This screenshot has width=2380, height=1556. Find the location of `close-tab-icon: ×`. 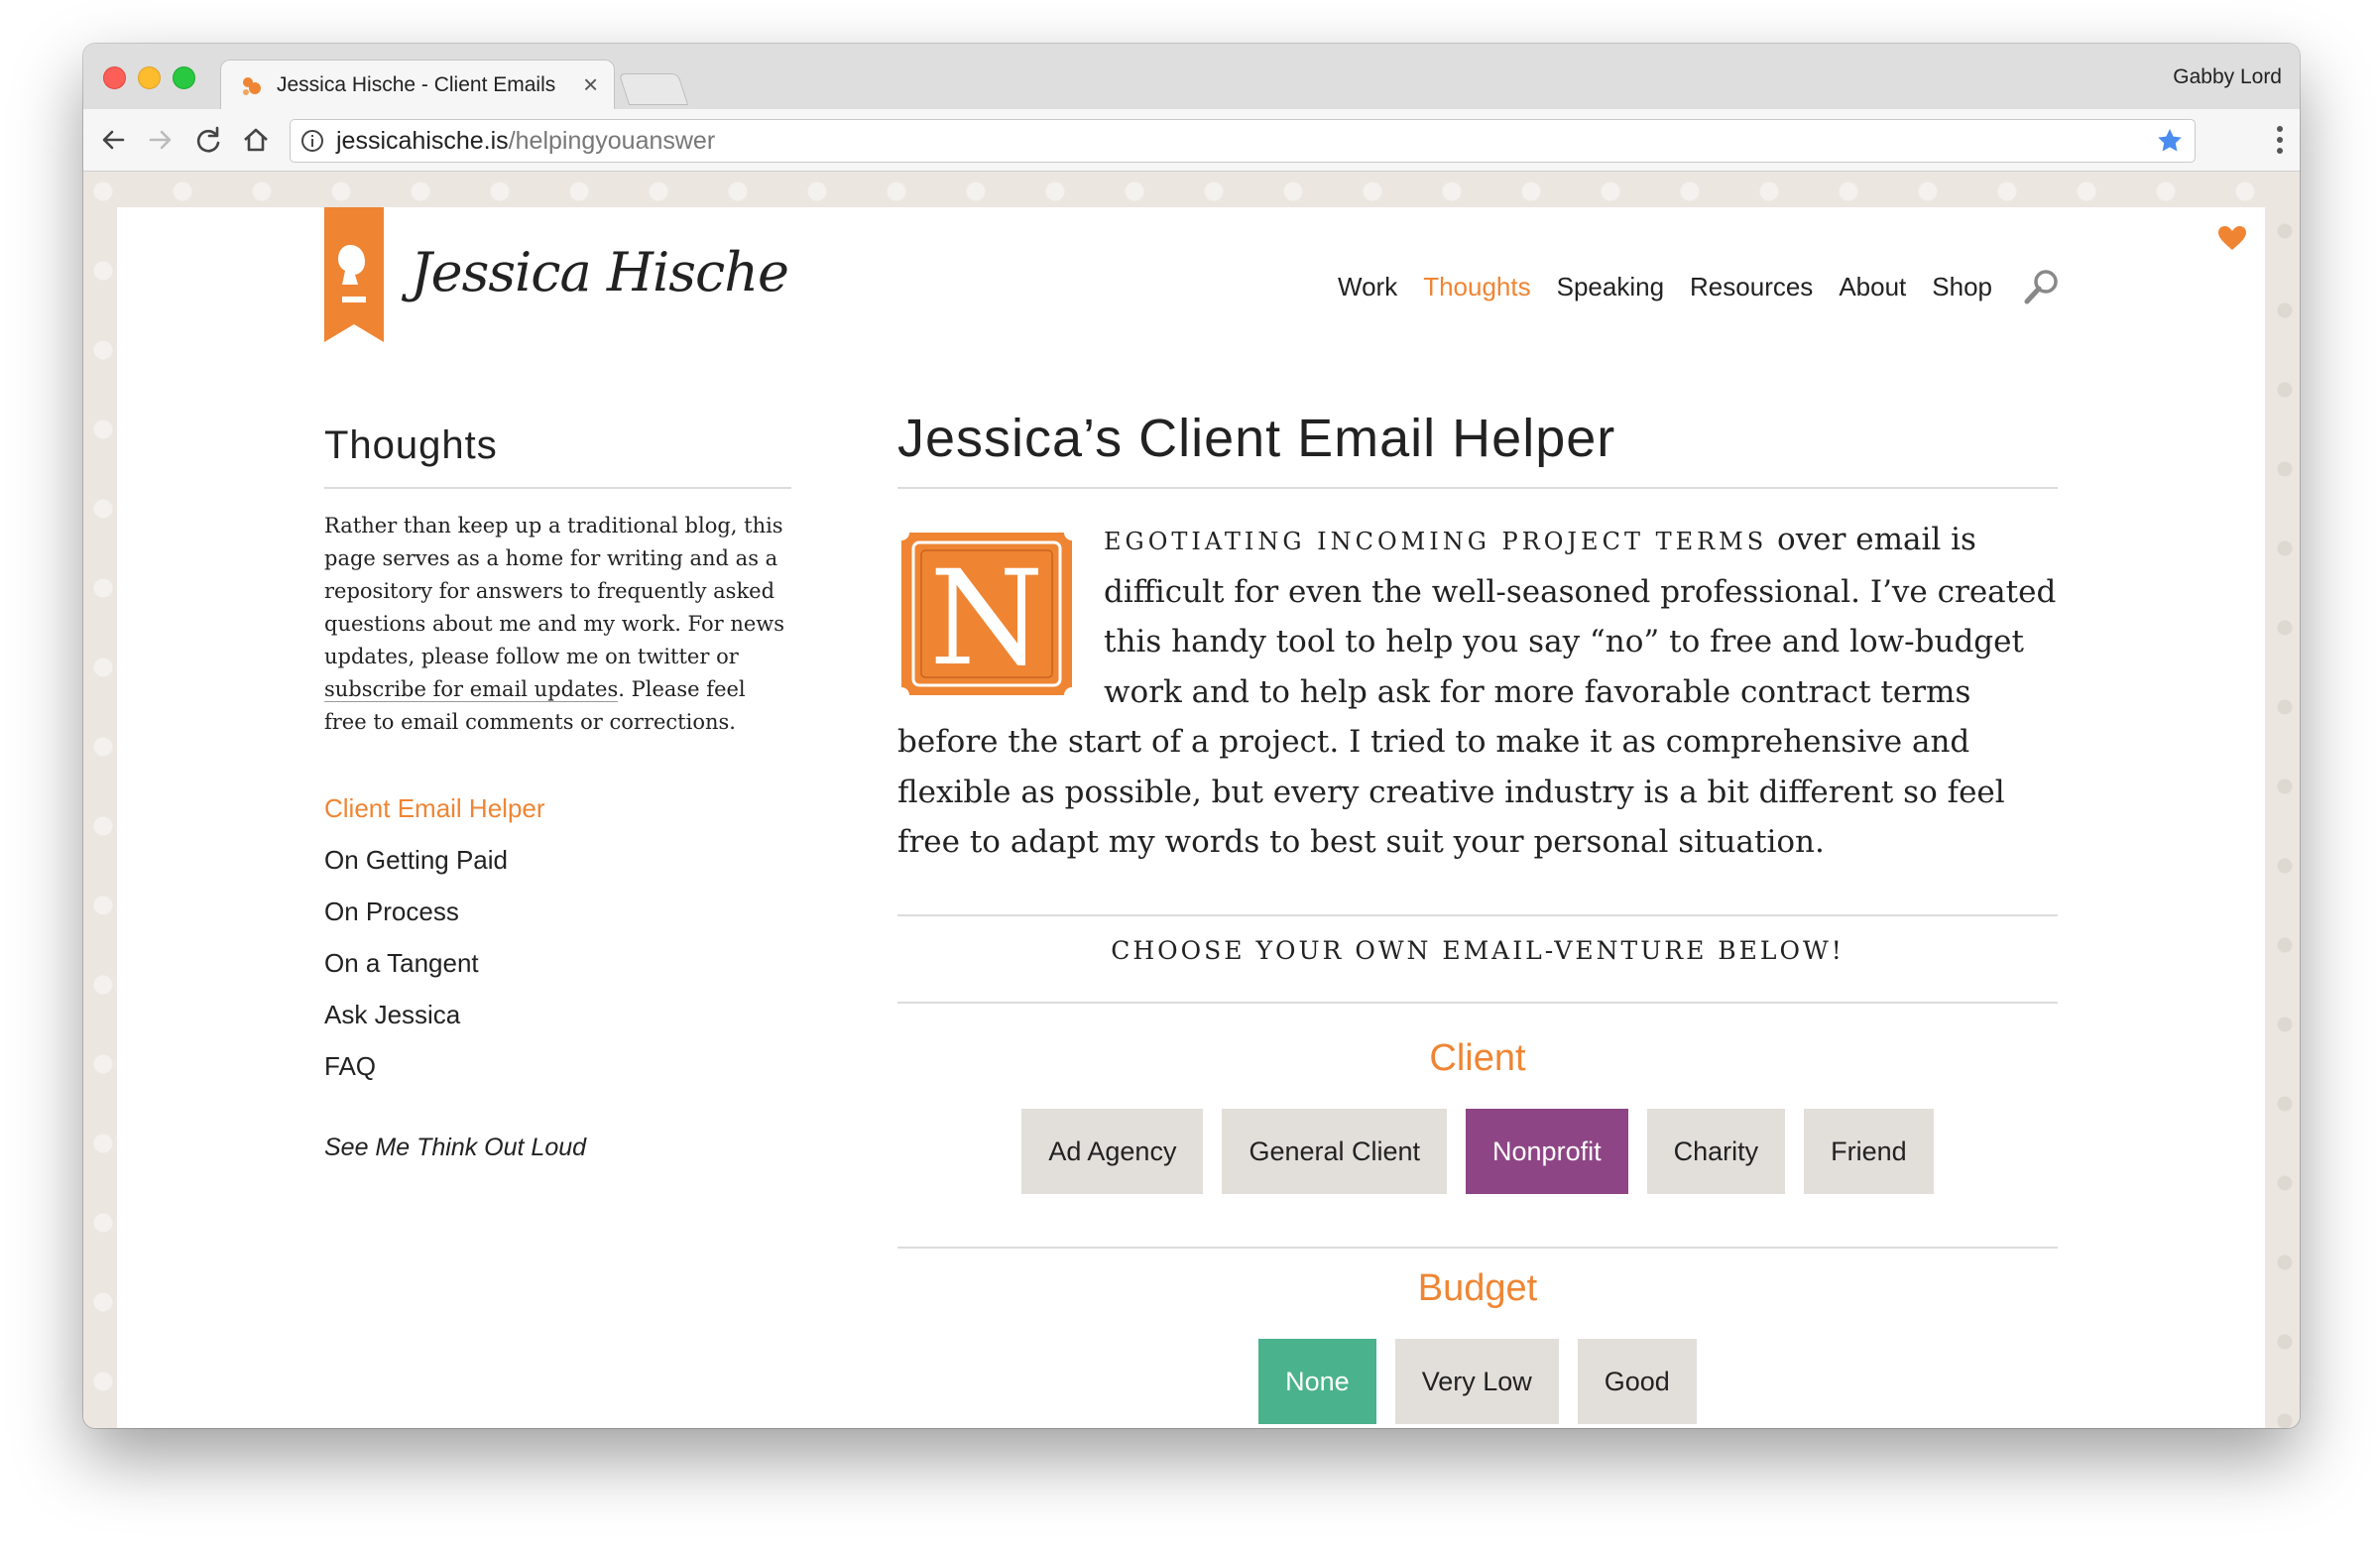

close-tab-icon: × is located at coordinates (590, 84).